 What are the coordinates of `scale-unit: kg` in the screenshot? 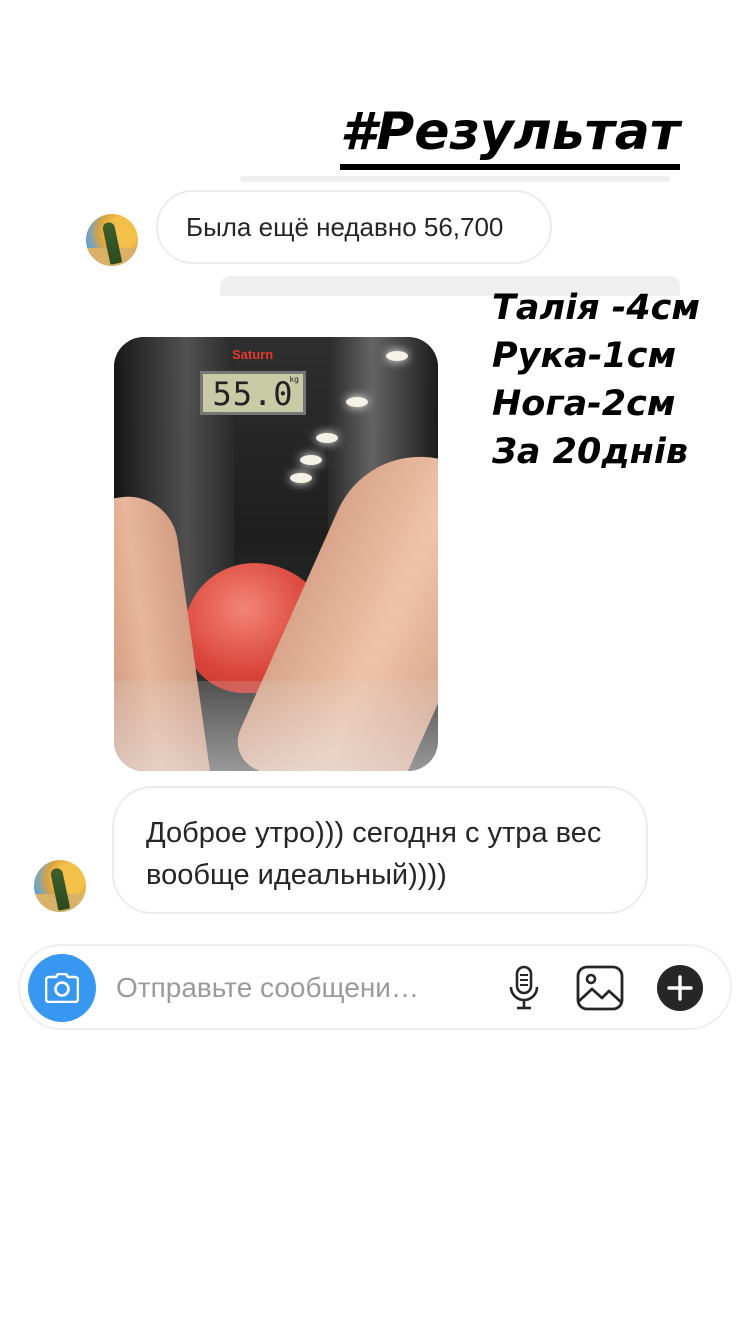 It's located at (294, 379).